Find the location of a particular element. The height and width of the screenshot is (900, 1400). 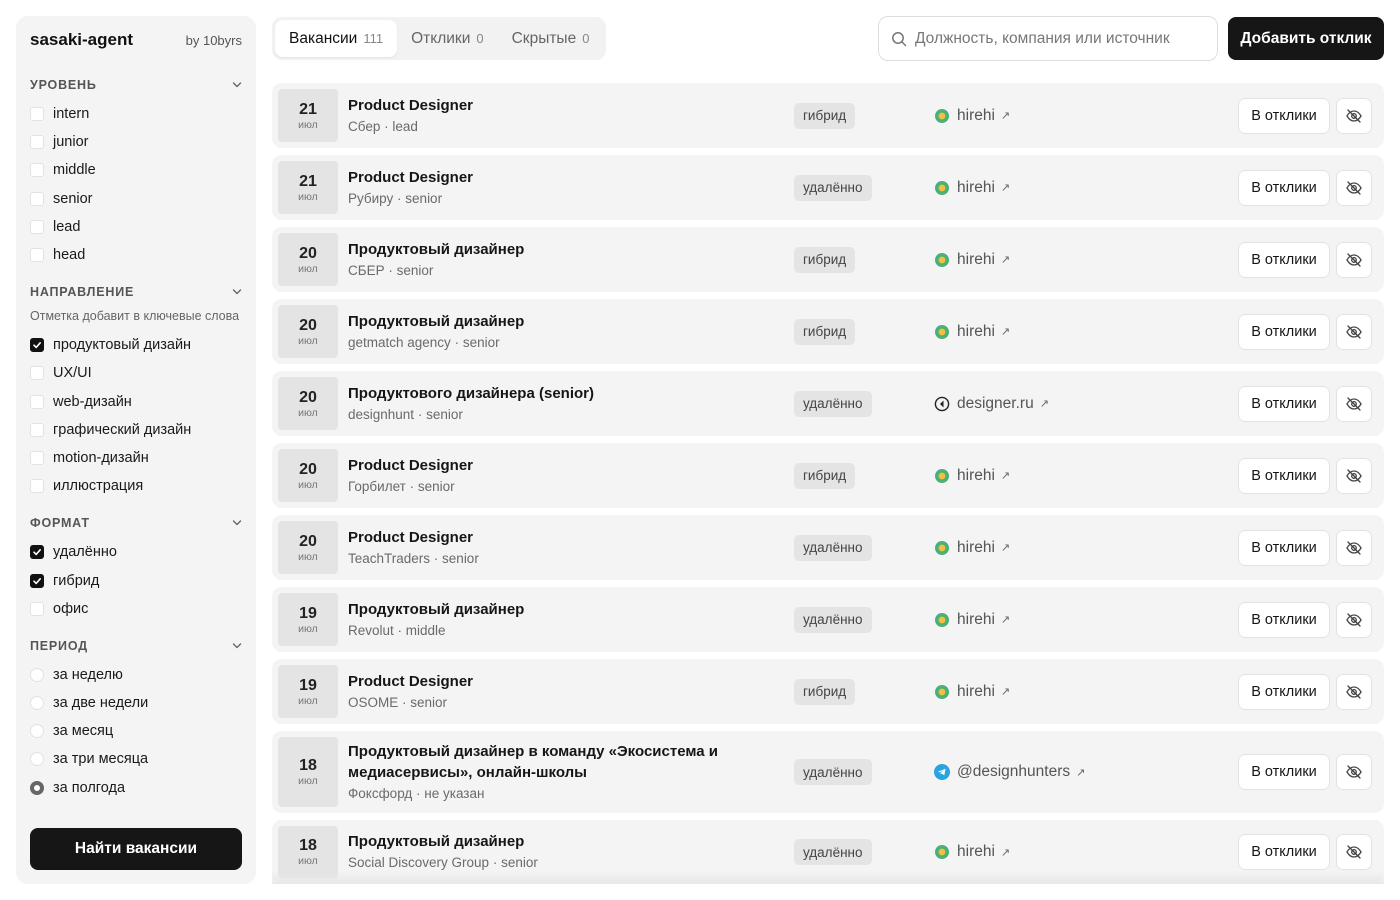

filter-option: за месяц is located at coordinates (136, 731).